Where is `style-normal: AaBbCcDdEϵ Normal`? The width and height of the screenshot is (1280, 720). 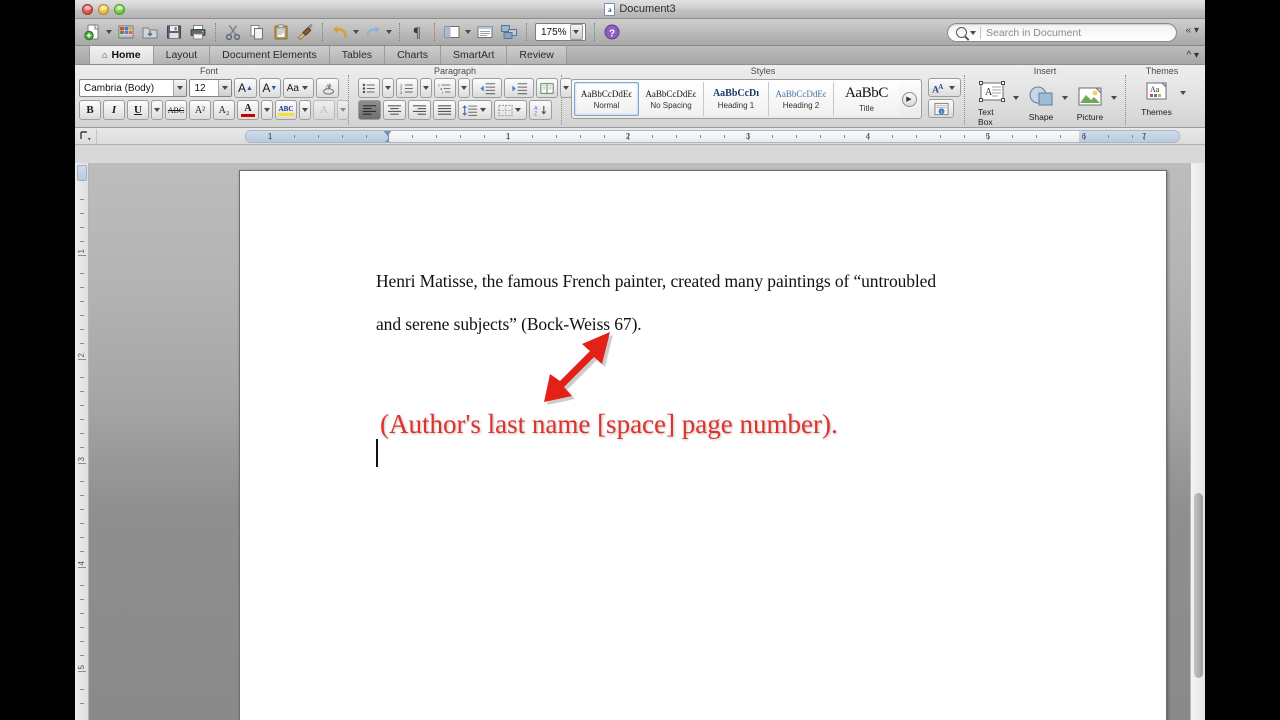 style-normal: AaBbCcDdEϵ Normal is located at coordinates (606, 99).